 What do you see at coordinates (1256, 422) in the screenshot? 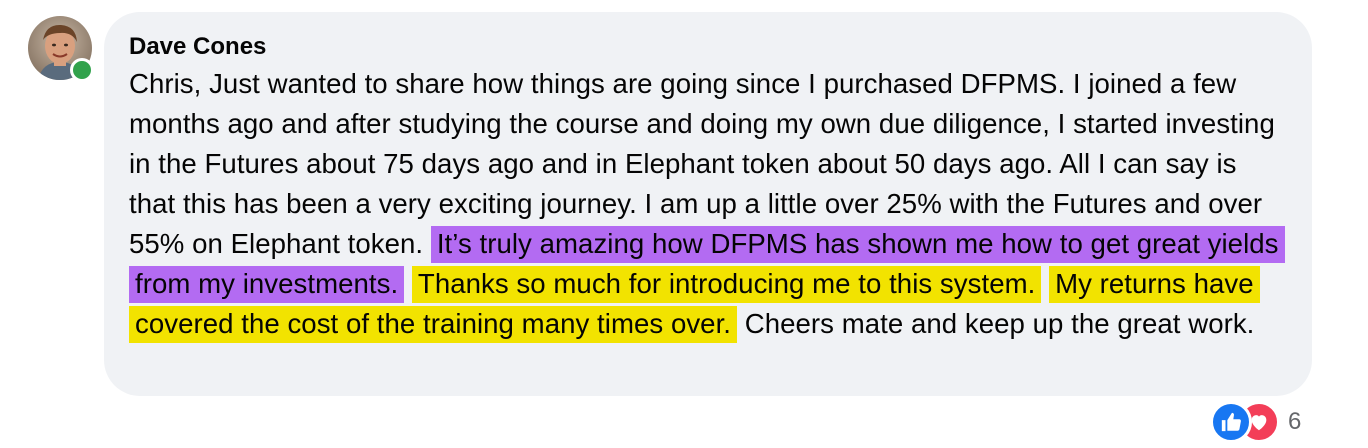
I see `reactions-summary: 6` at bounding box center [1256, 422].